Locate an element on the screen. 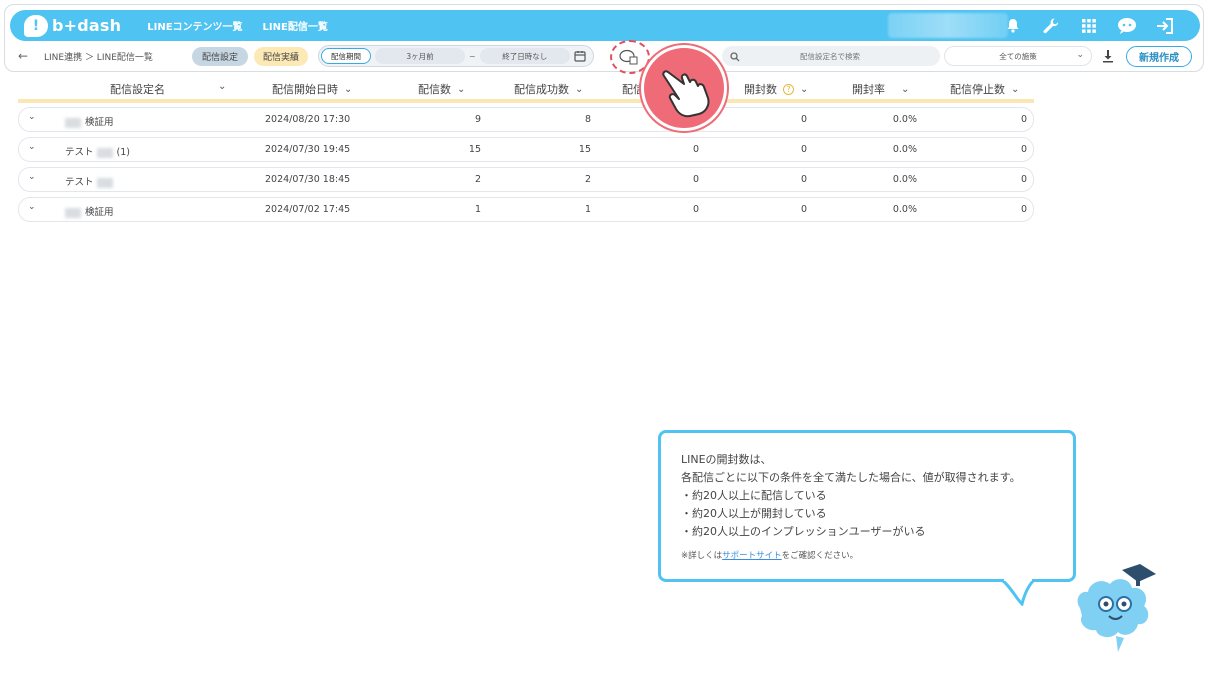 The height and width of the screenshot is (680, 1210). header-sent: 配信数 ⌄ is located at coordinates (441, 89).